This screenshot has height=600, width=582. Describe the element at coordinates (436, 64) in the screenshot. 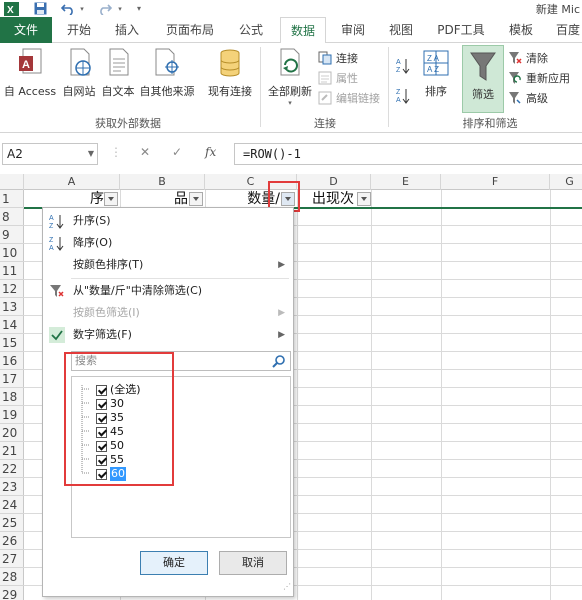

I see `sort-grid-icon: Z A A Z` at that location.